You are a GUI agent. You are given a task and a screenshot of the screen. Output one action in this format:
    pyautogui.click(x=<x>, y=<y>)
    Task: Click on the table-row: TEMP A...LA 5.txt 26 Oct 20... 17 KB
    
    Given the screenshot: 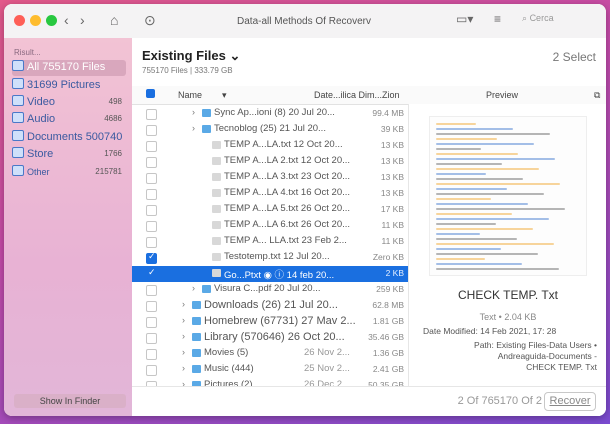 What is the action you would take?
    pyautogui.click(x=270, y=210)
    